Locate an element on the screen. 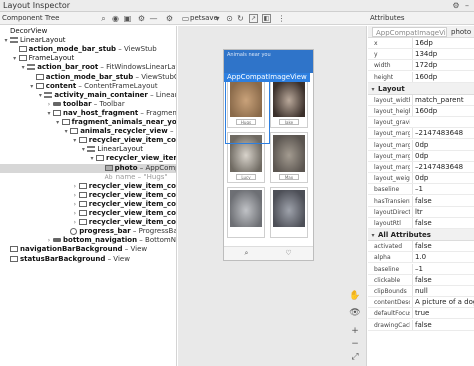 The image size is (474, 366). attribute-row: layout_height160dp is located at coordinates (421, 111).